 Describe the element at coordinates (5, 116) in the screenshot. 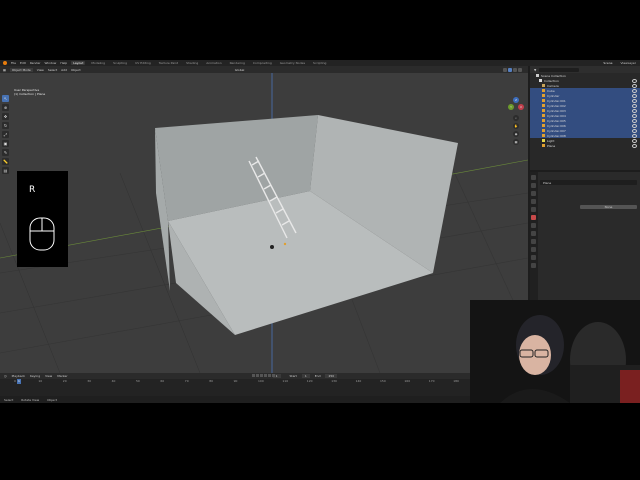

I see `move-tool-icon: ✥` at that location.